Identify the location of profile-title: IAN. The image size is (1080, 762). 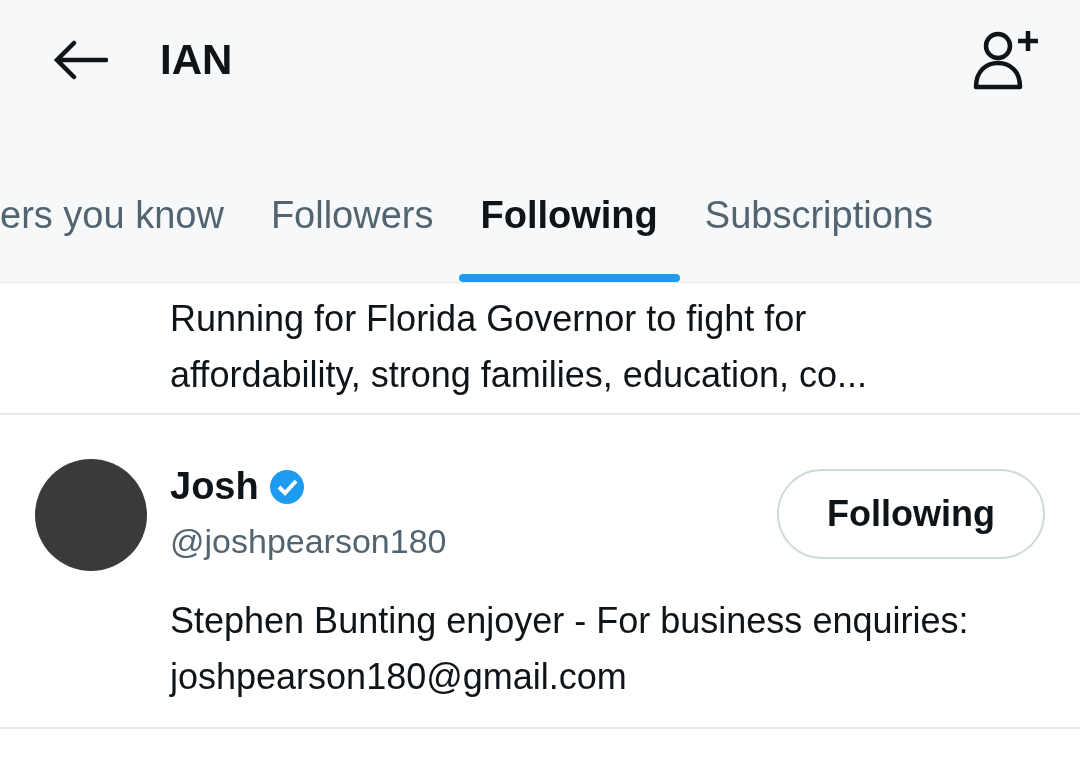
(197, 60).